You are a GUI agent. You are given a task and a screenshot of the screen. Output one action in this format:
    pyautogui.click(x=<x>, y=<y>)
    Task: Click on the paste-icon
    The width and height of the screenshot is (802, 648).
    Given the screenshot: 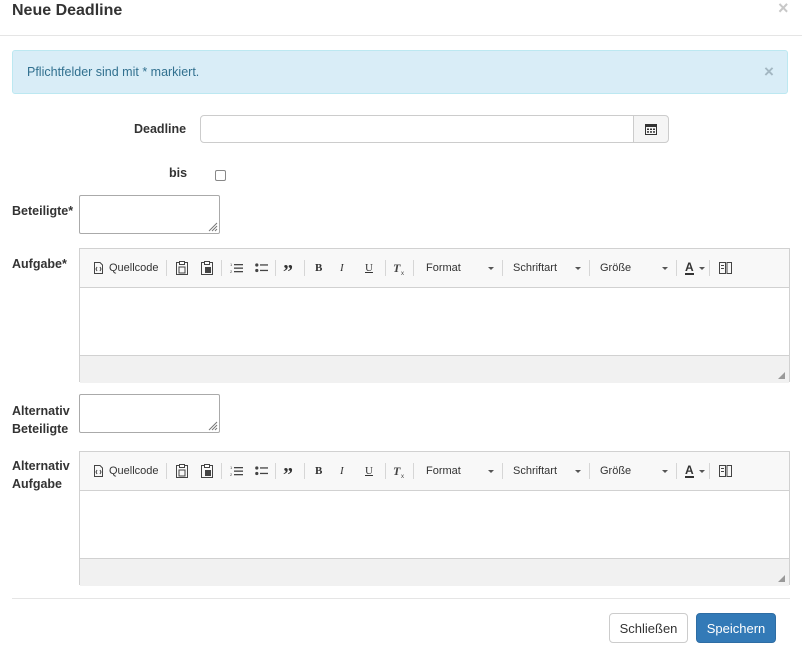 What is the action you would take?
    pyautogui.click(x=182, y=471)
    